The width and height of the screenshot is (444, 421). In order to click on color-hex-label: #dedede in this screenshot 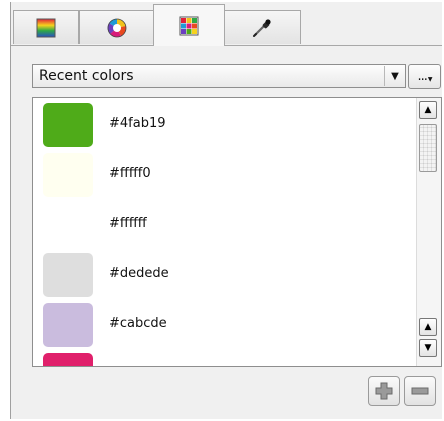, I will do `click(139, 273)`.